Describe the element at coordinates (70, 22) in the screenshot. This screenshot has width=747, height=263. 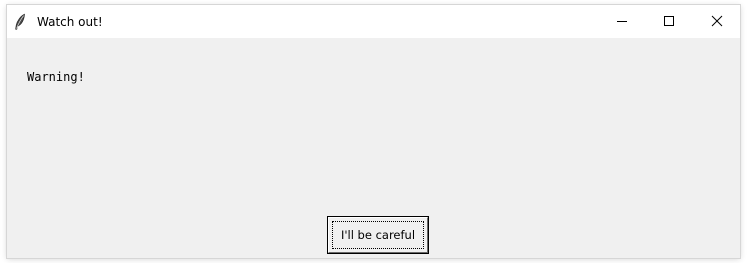
I see `window-title: Watch out!` at that location.